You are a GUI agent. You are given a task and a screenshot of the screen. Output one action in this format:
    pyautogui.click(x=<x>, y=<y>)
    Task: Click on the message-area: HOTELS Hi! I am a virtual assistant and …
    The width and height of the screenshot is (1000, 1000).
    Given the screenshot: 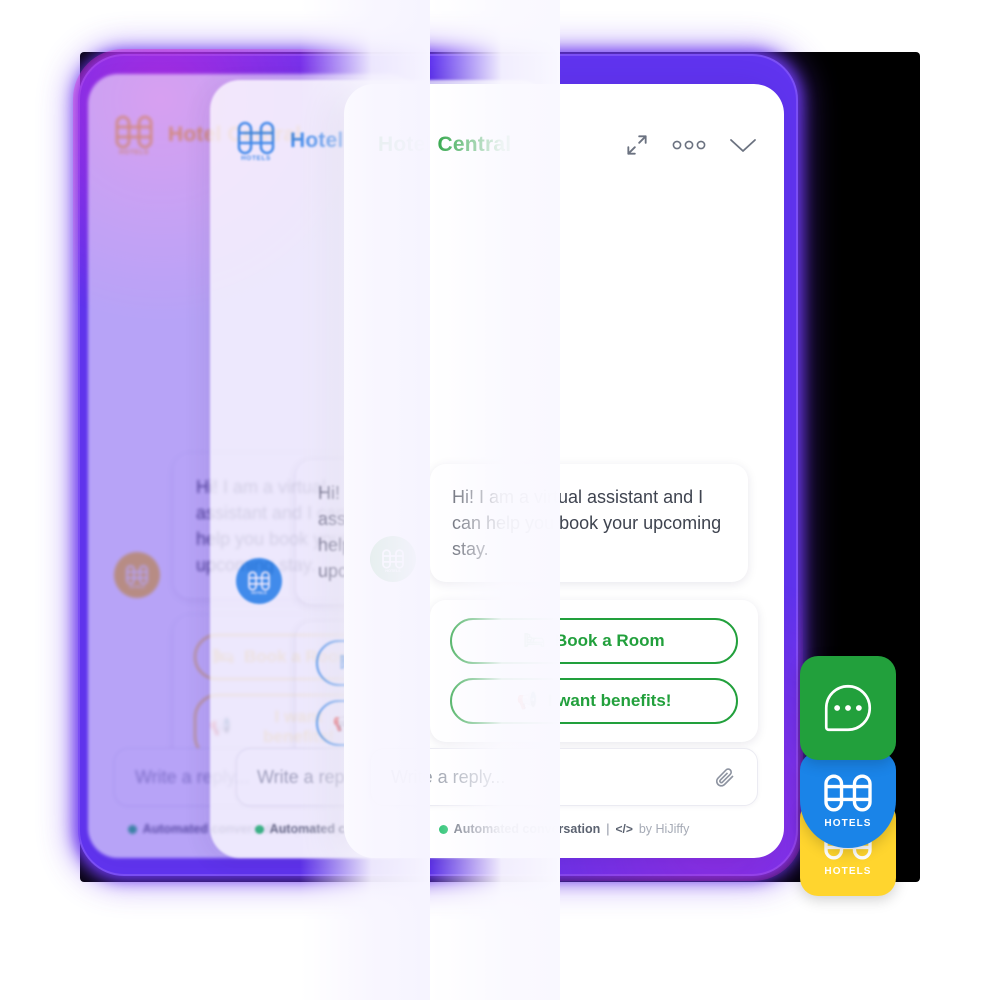 What is the action you would take?
    pyautogui.click(x=564, y=603)
    